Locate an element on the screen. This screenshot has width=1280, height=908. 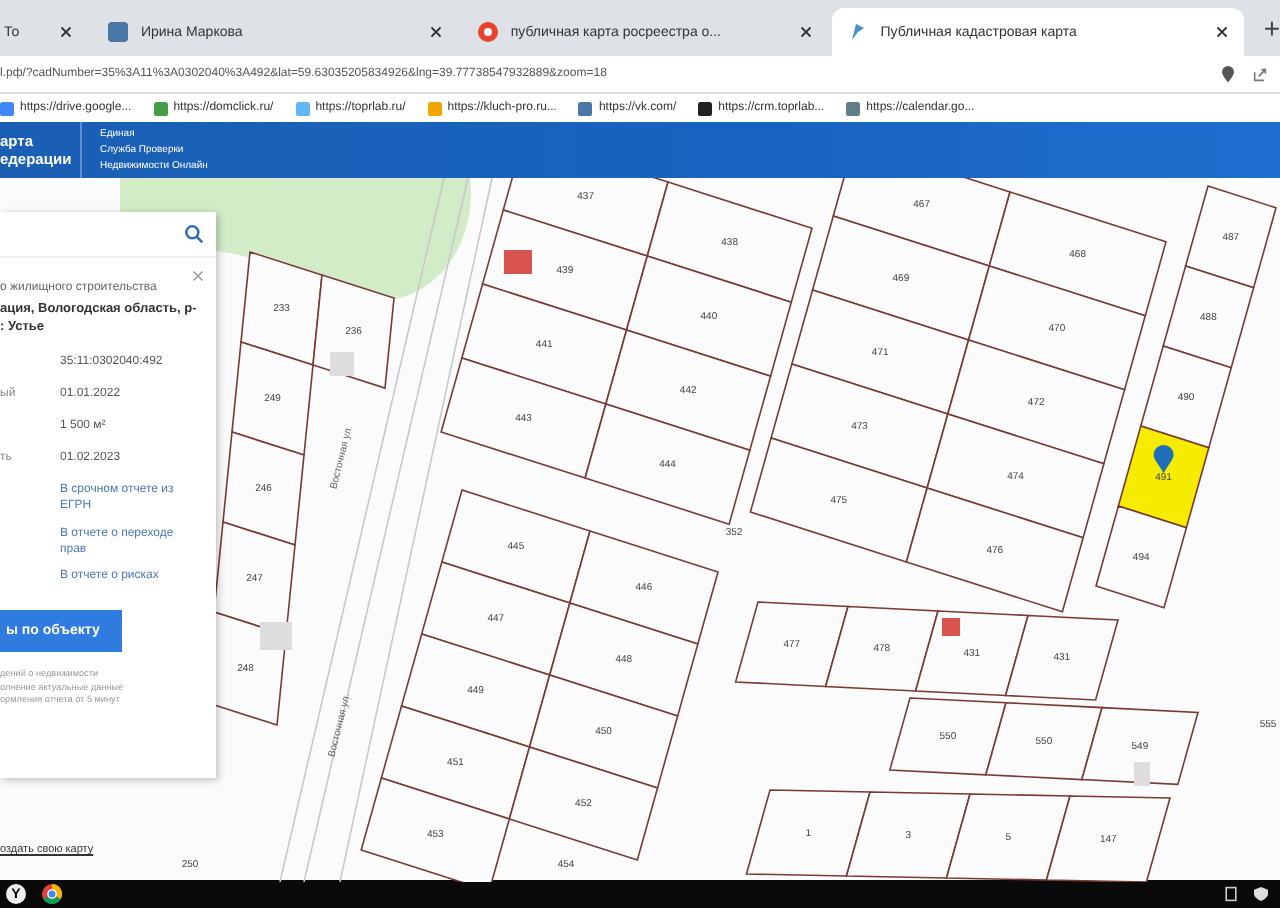
share-icon is located at coordinates (1260, 74).